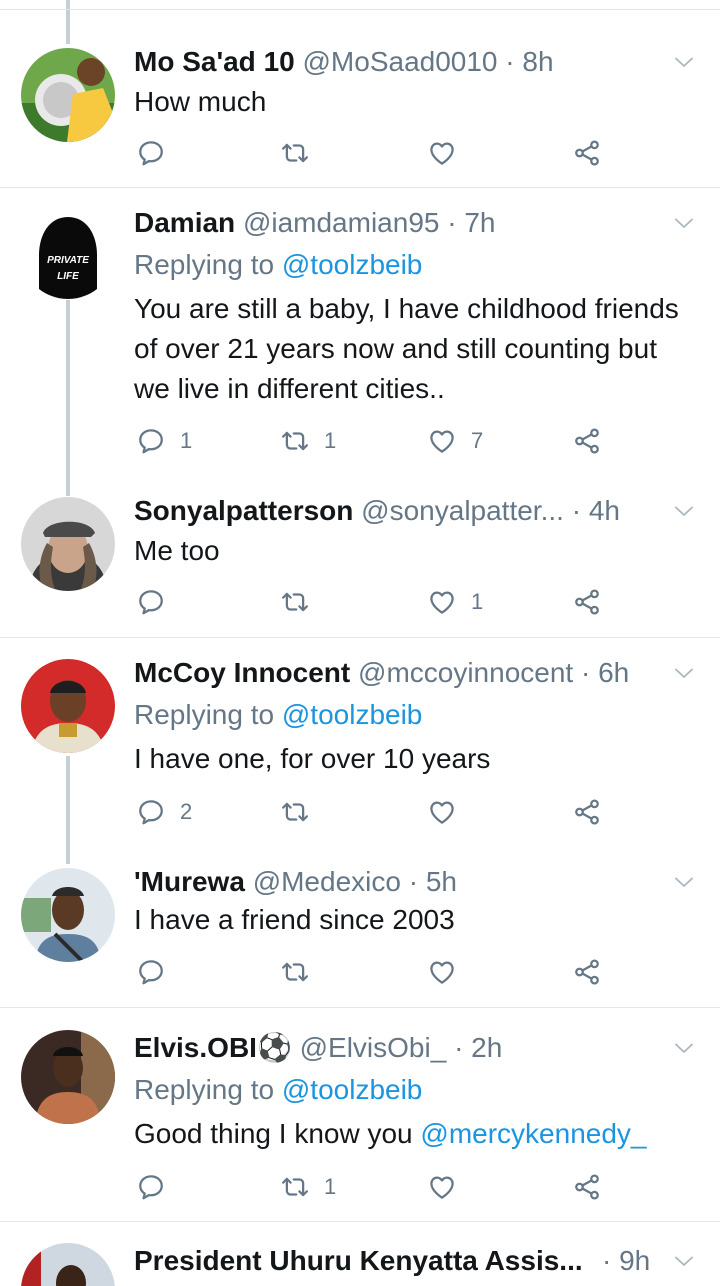 The height and width of the screenshot is (1286, 720). Describe the element at coordinates (68, 252) in the screenshot. I see `avatar: PRIVATE LIFE` at that location.